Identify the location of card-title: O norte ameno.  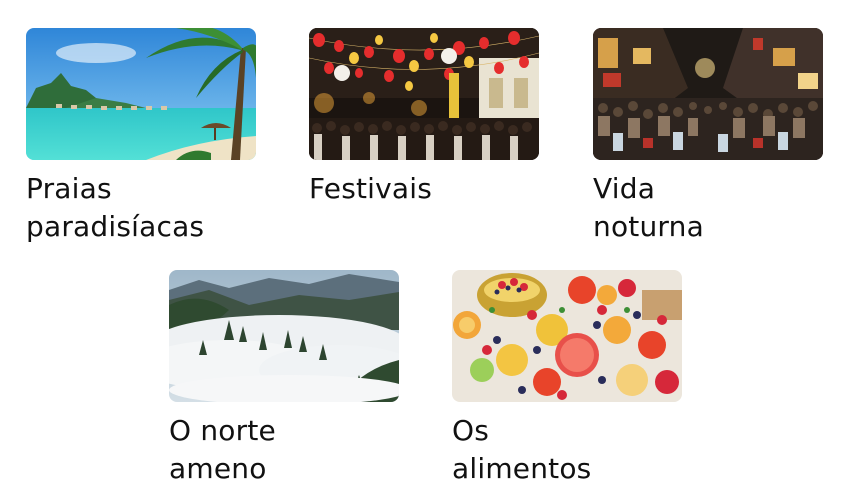
(284, 450).